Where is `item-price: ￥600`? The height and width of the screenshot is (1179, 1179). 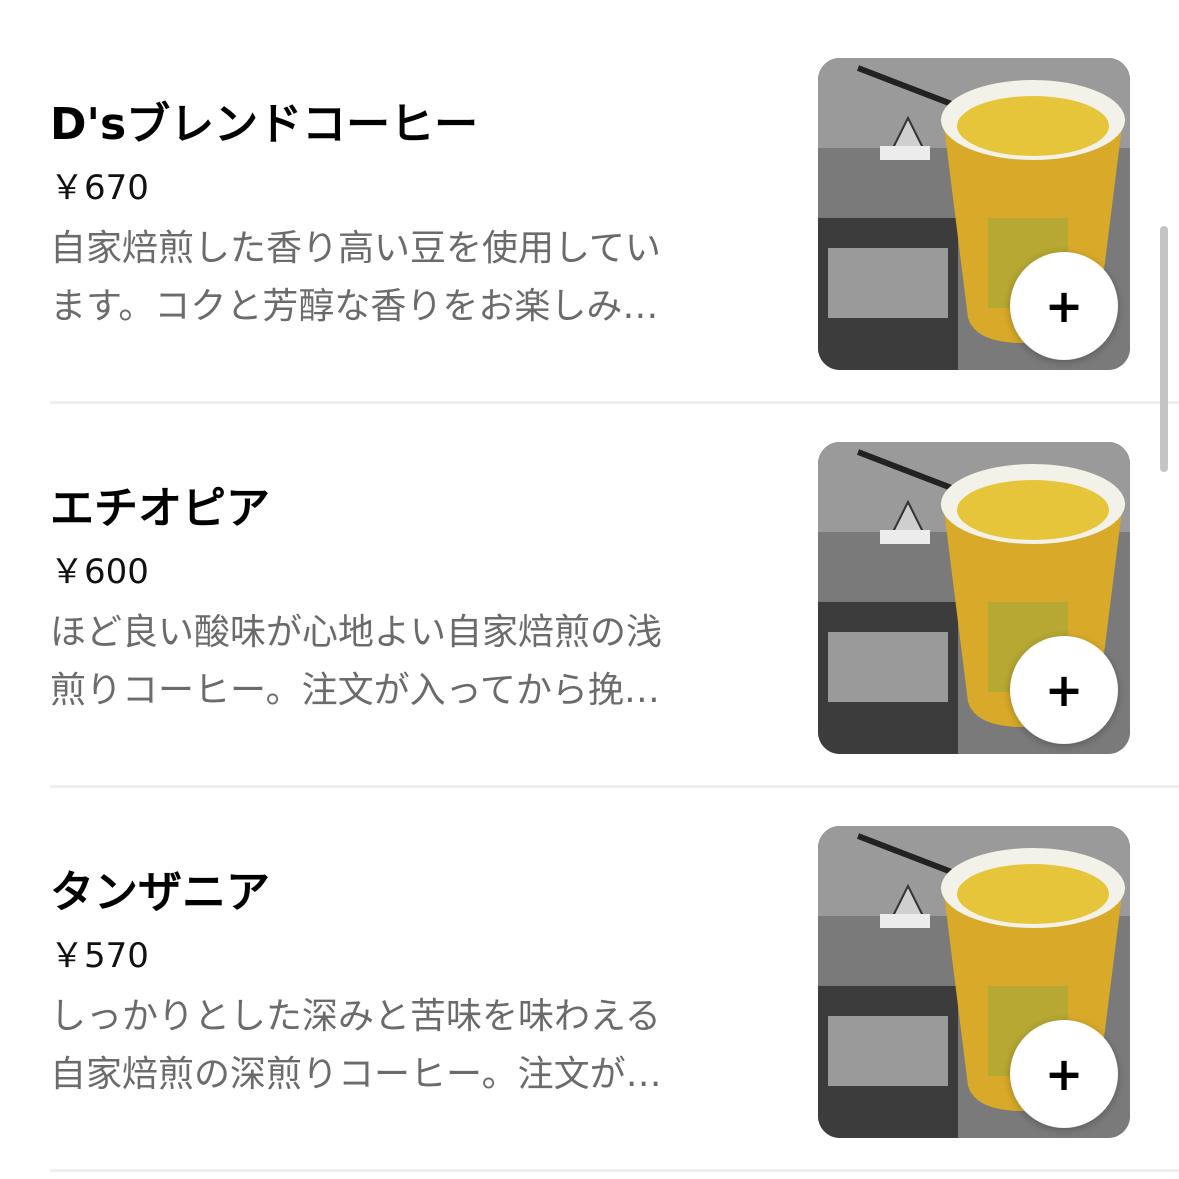
item-price: ￥600 is located at coordinates (99, 572).